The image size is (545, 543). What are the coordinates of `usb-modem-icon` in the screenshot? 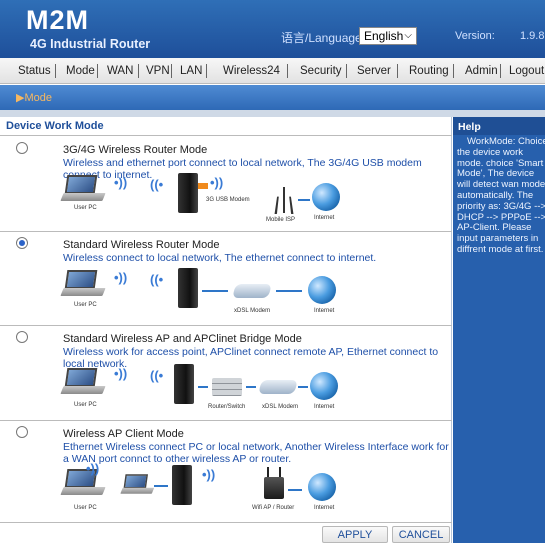 It's located at (203, 186).